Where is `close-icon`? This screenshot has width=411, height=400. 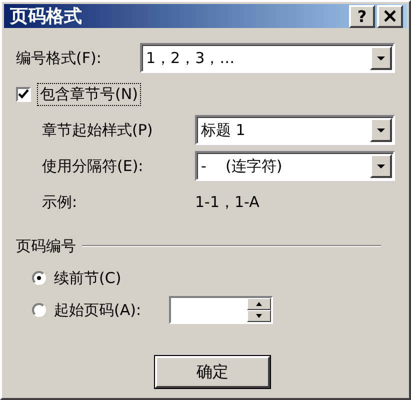 close-icon is located at coordinates (390, 16).